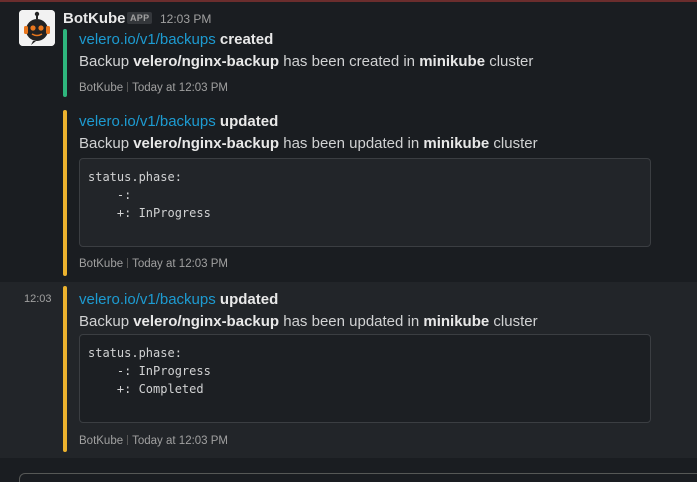  I want to click on app-badge: APP, so click(140, 18).